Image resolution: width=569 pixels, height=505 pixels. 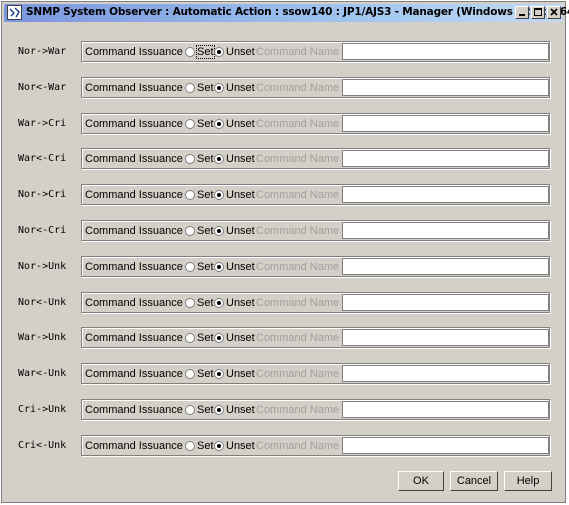 I want to click on transition-label: Cri->Unk, so click(x=42, y=409).